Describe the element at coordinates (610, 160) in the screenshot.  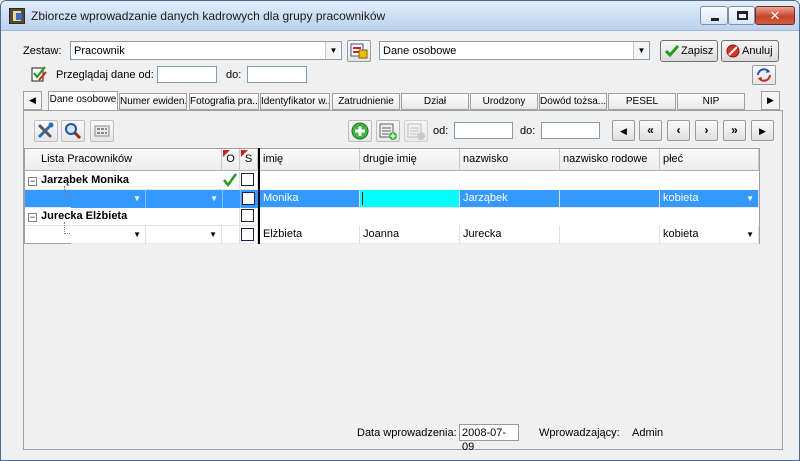
I see `column-header-nazwisko-rodowe: nazwisko rodowe` at that location.